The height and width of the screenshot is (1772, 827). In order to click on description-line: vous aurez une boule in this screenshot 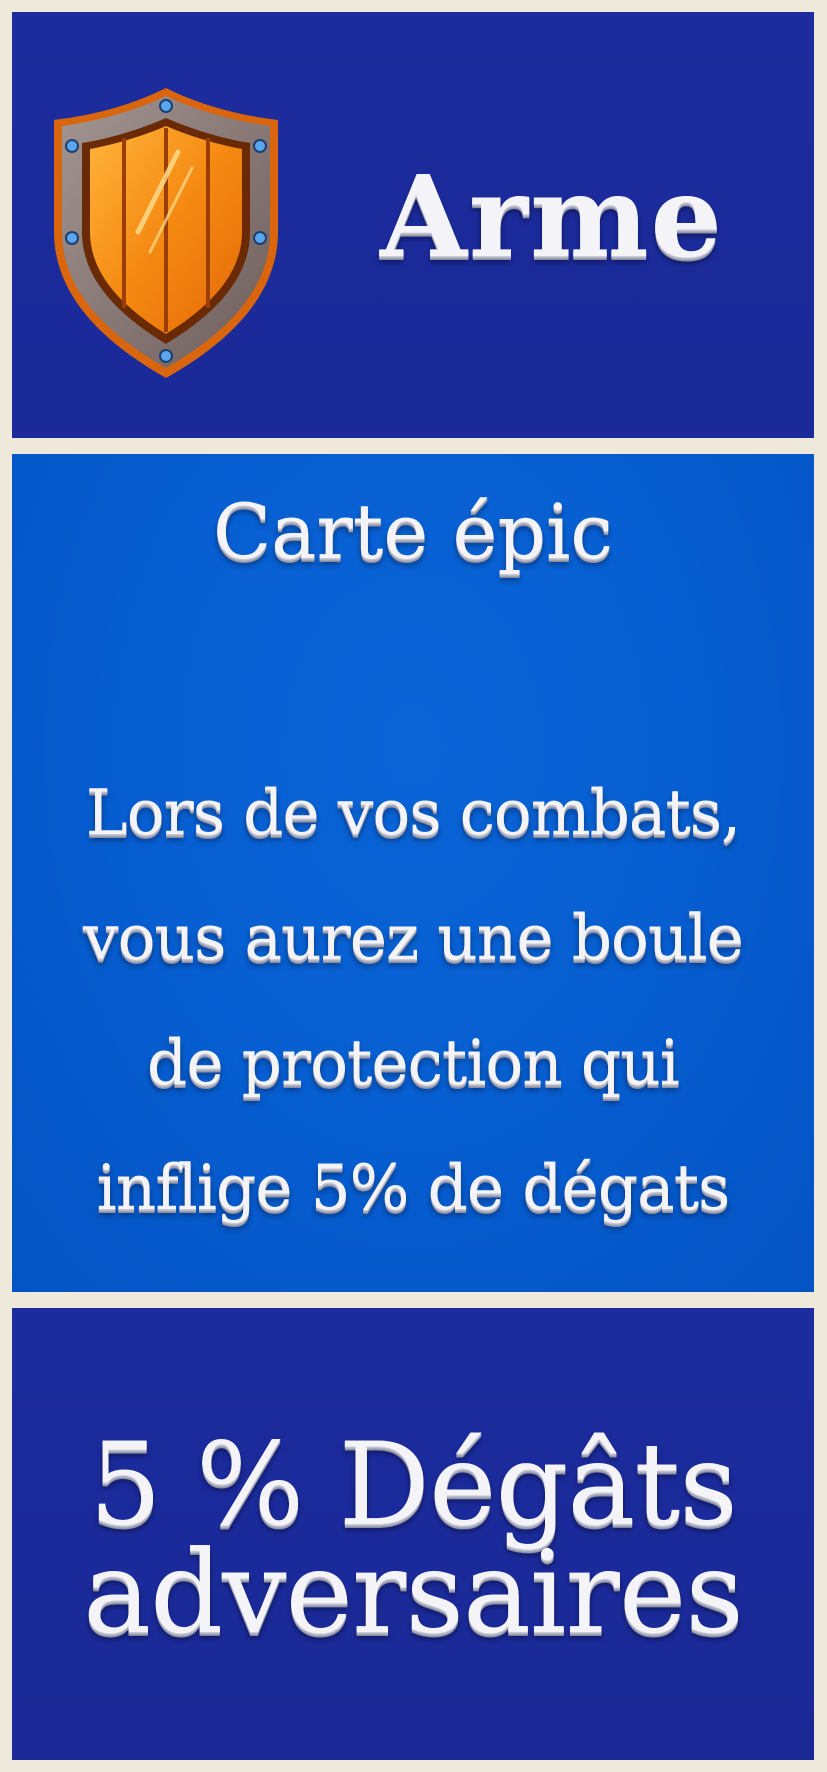, I will do `click(413, 937)`.